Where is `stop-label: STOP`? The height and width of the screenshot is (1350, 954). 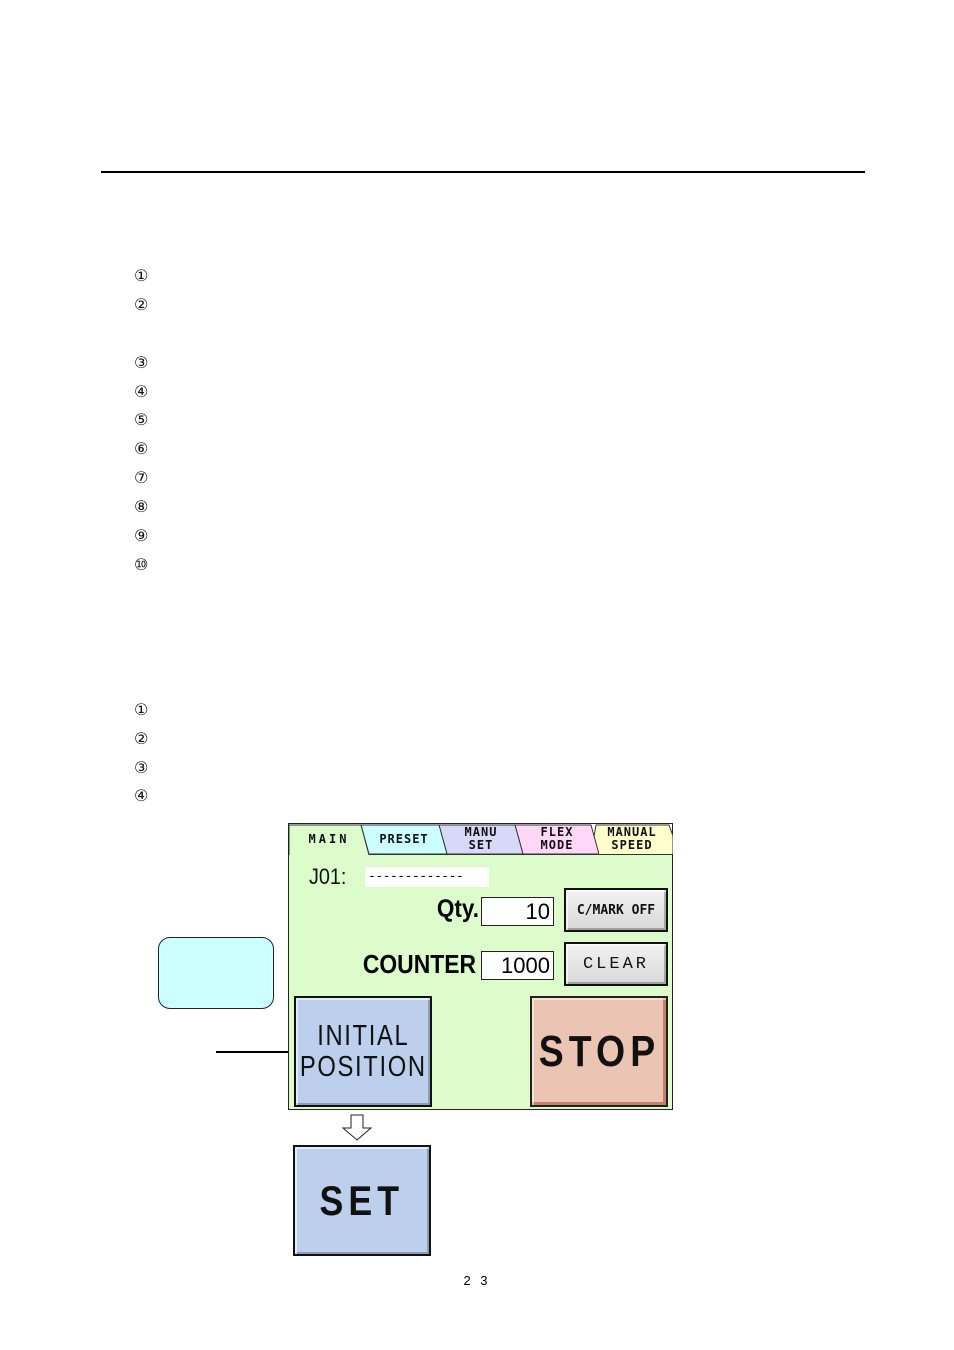 stop-label: STOP is located at coordinates (599, 1051).